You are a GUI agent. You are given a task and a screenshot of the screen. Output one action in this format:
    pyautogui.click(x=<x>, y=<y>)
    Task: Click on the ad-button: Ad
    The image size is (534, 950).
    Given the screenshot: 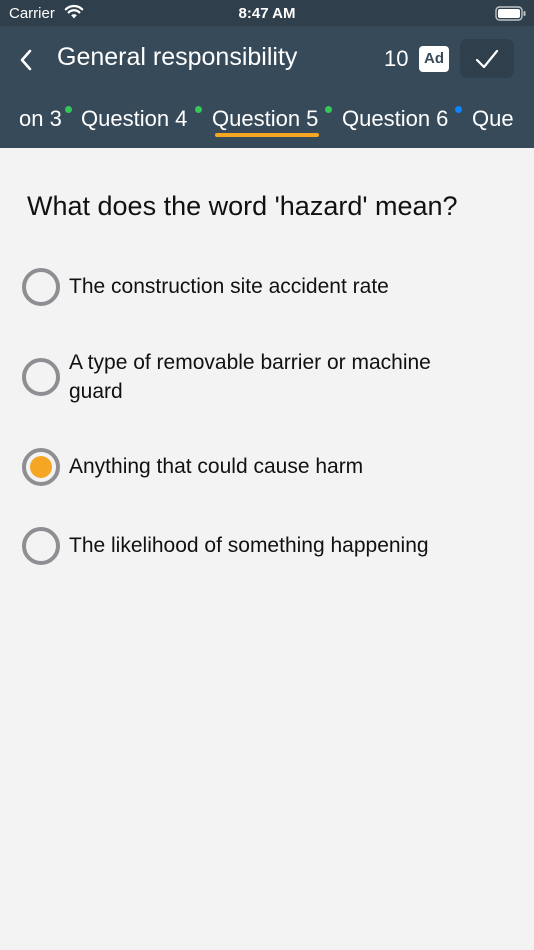 What is the action you would take?
    pyautogui.click(x=434, y=59)
    